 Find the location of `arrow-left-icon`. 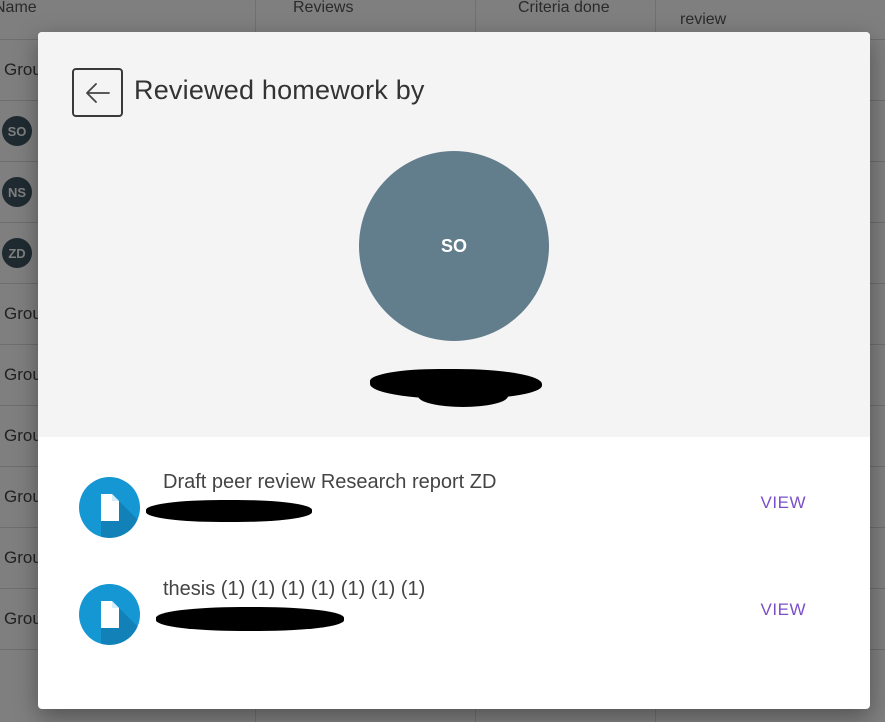

arrow-left-icon is located at coordinates (97, 92).